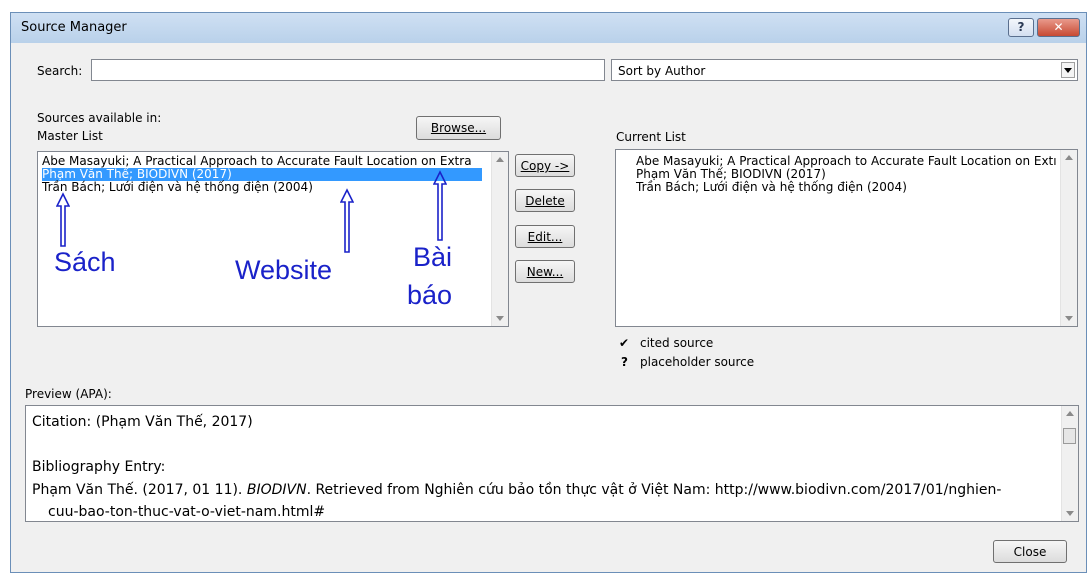 This screenshot has width=1089, height=575. What do you see at coordinates (187, 512) in the screenshot?
I see `preview-bibliography-entry-cont: cuu-bao-ton-thuc-vat-o-viet-nam.html#` at bounding box center [187, 512].